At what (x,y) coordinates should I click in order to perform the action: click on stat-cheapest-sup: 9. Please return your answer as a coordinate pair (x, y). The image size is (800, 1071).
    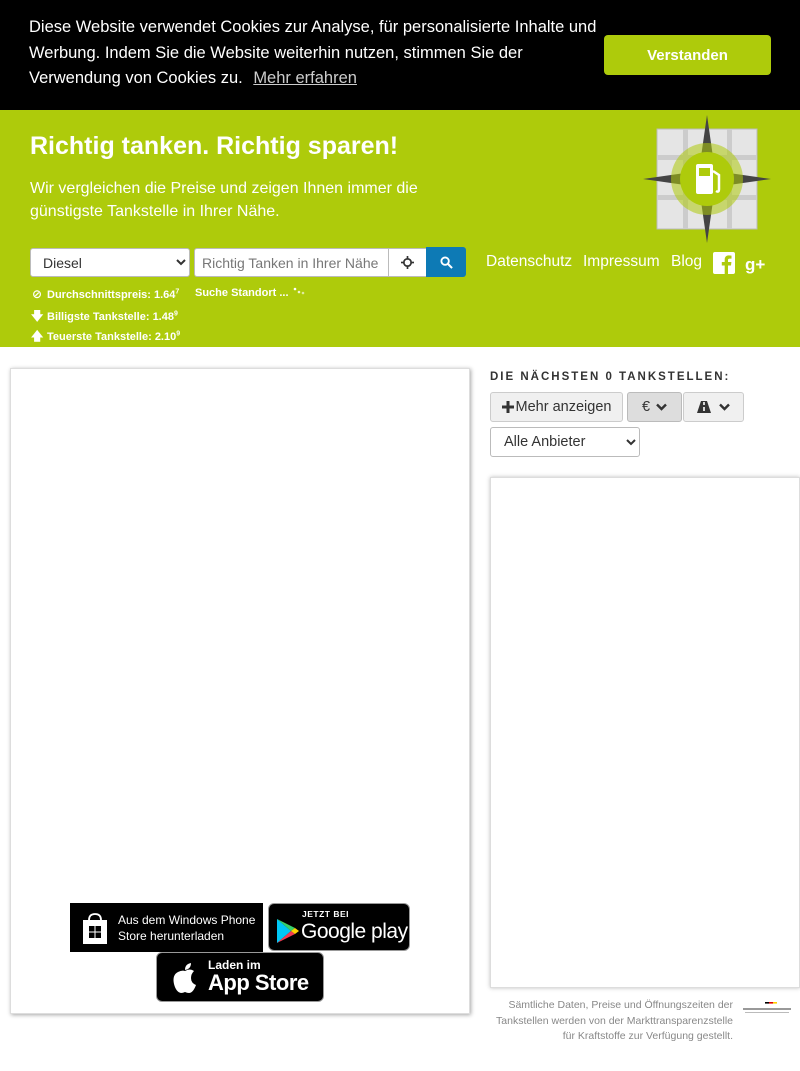
    Looking at the image, I should click on (175, 314).